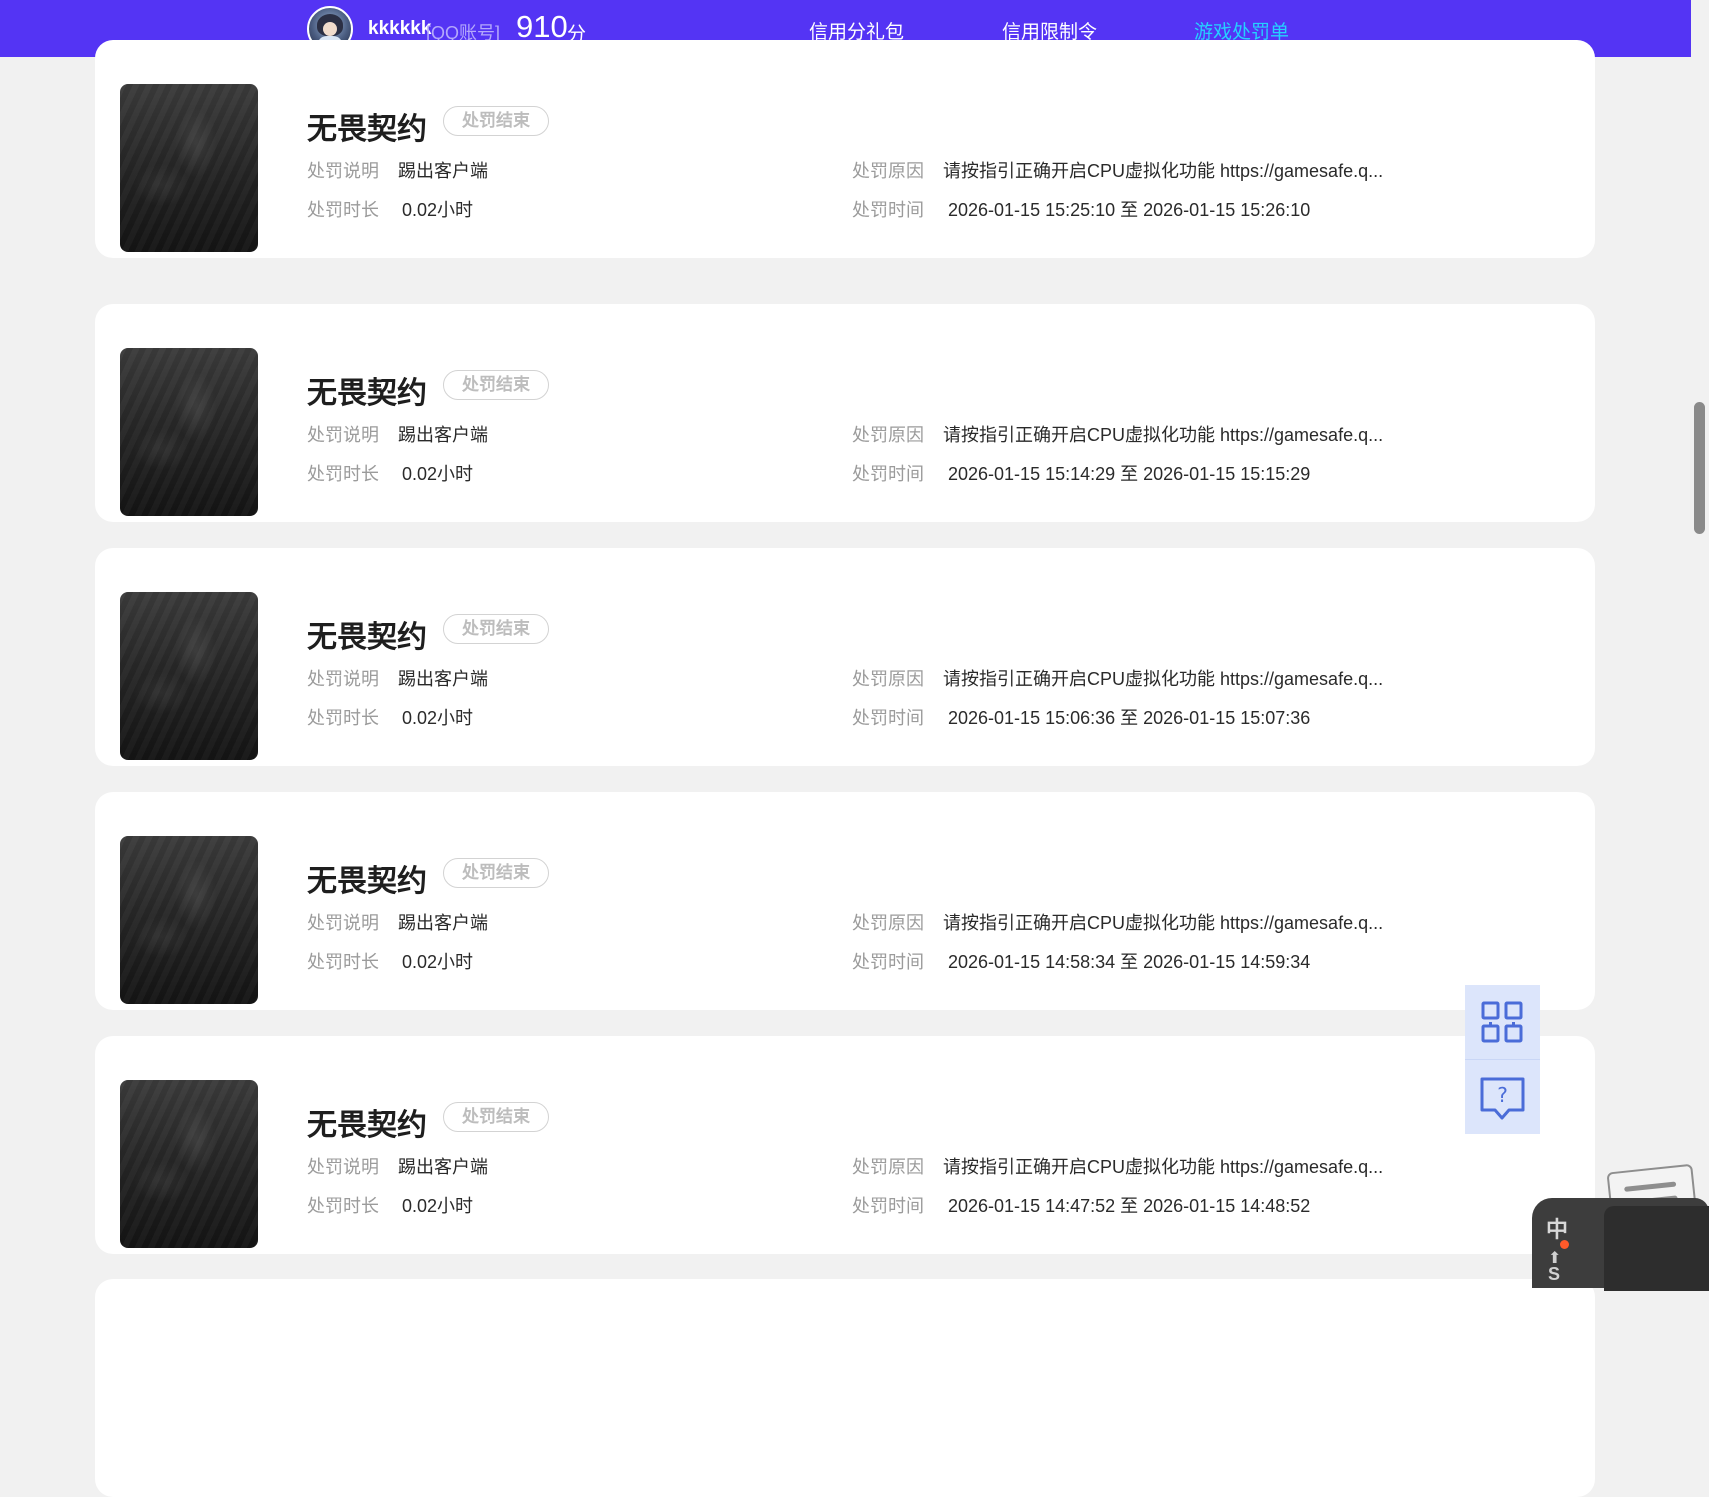 Image resolution: width=1709 pixels, height=1497 pixels. What do you see at coordinates (1699, 468) in the screenshot?
I see `scrollbar-thumb` at bounding box center [1699, 468].